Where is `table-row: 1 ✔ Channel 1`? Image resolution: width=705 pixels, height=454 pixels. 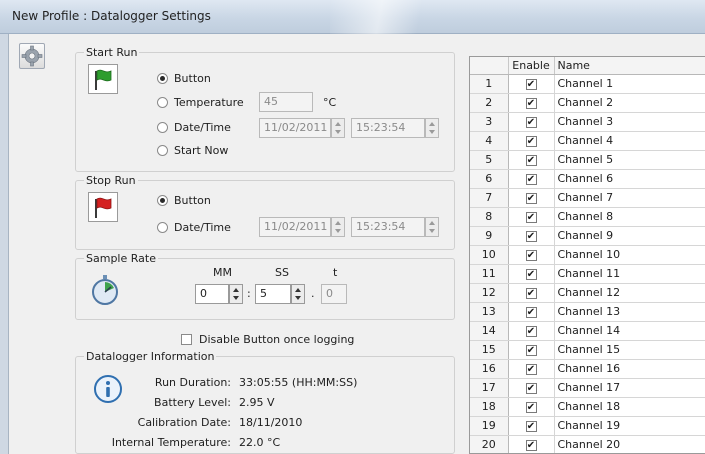 table-row: 1 ✔ Channel 1 is located at coordinates (587, 84).